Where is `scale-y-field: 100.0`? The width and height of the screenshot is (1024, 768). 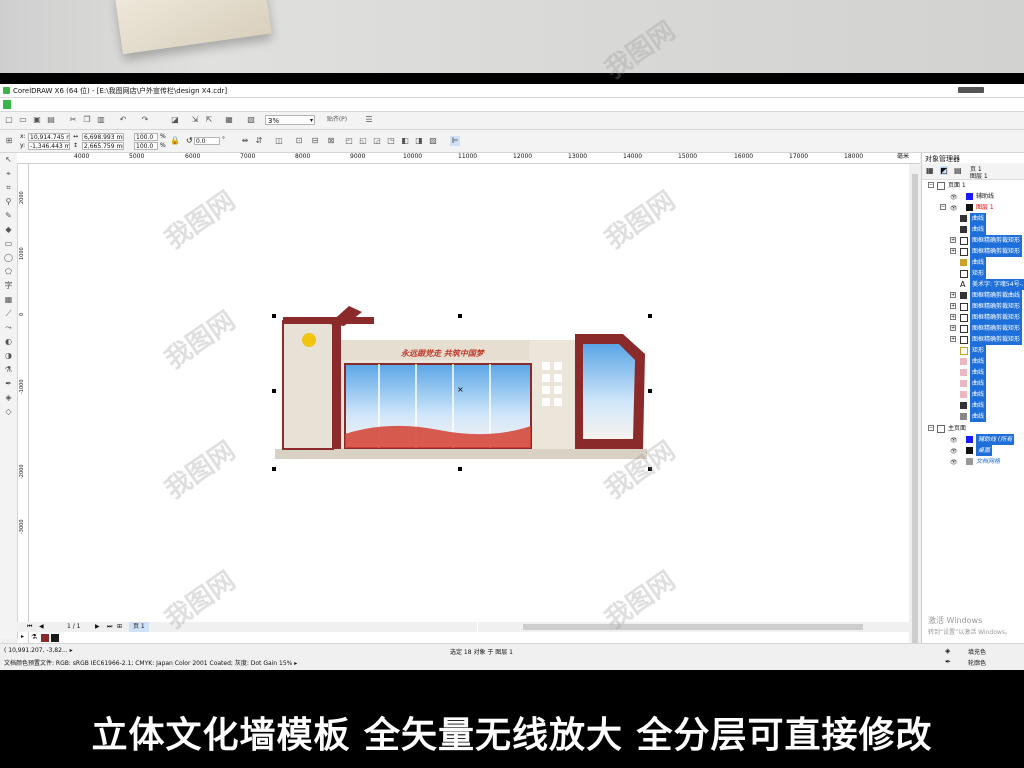
scale-y-field: 100.0 is located at coordinates (146, 146).